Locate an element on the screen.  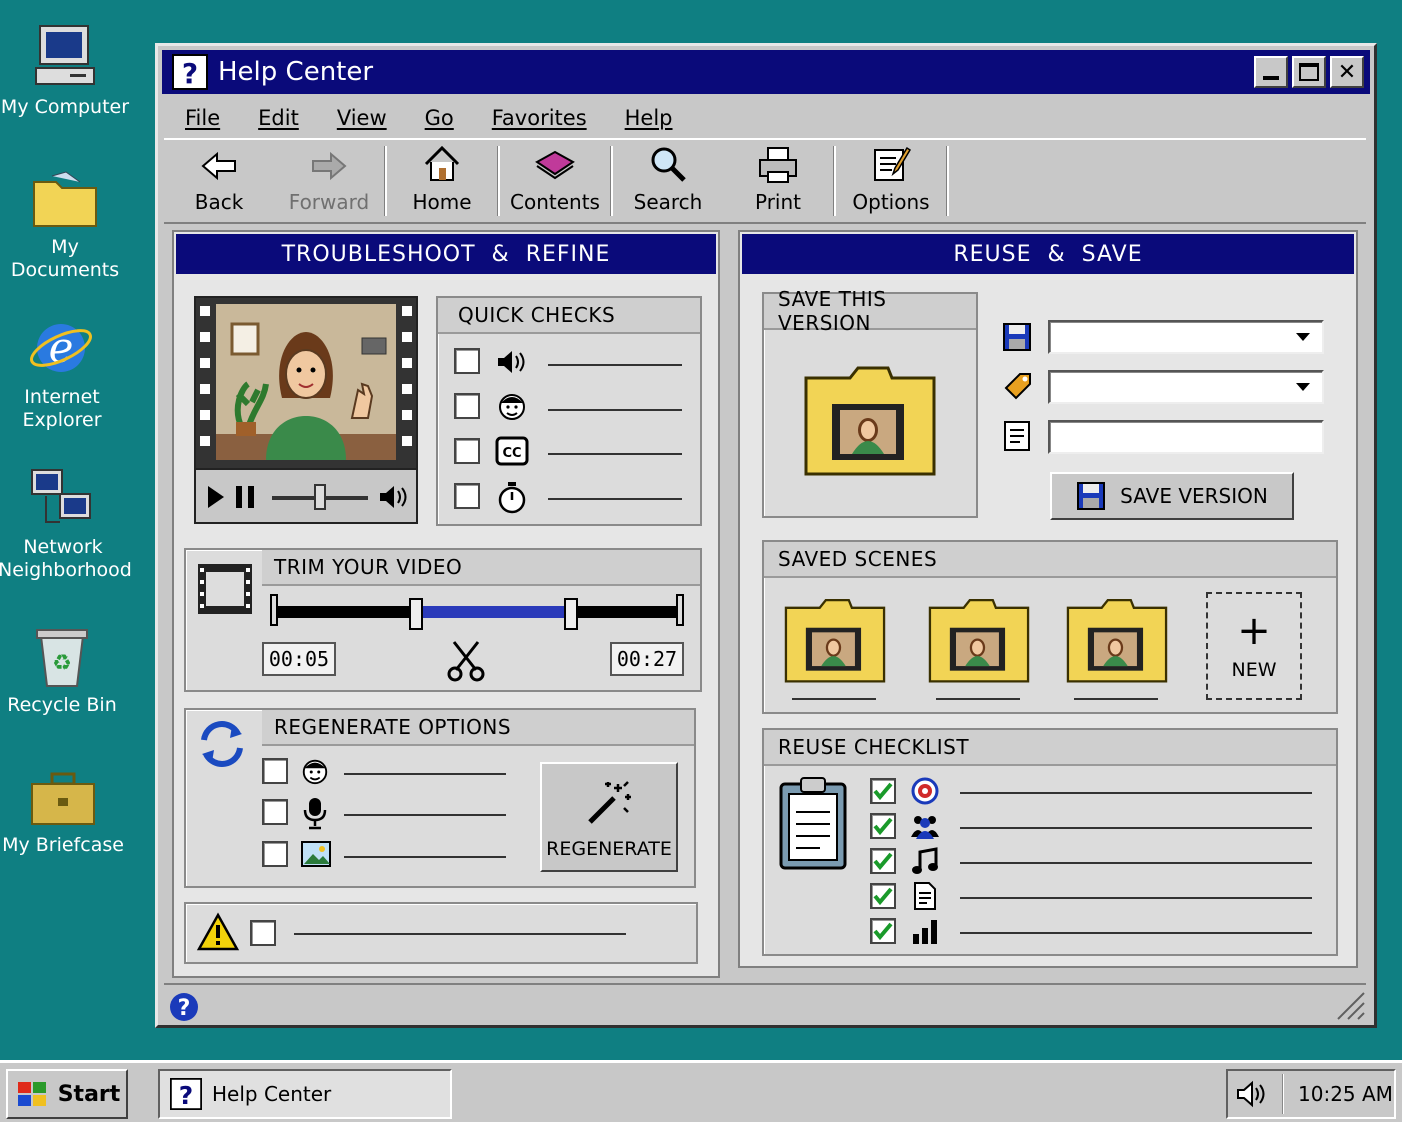
home-button: Home is located at coordinates (442, 181).